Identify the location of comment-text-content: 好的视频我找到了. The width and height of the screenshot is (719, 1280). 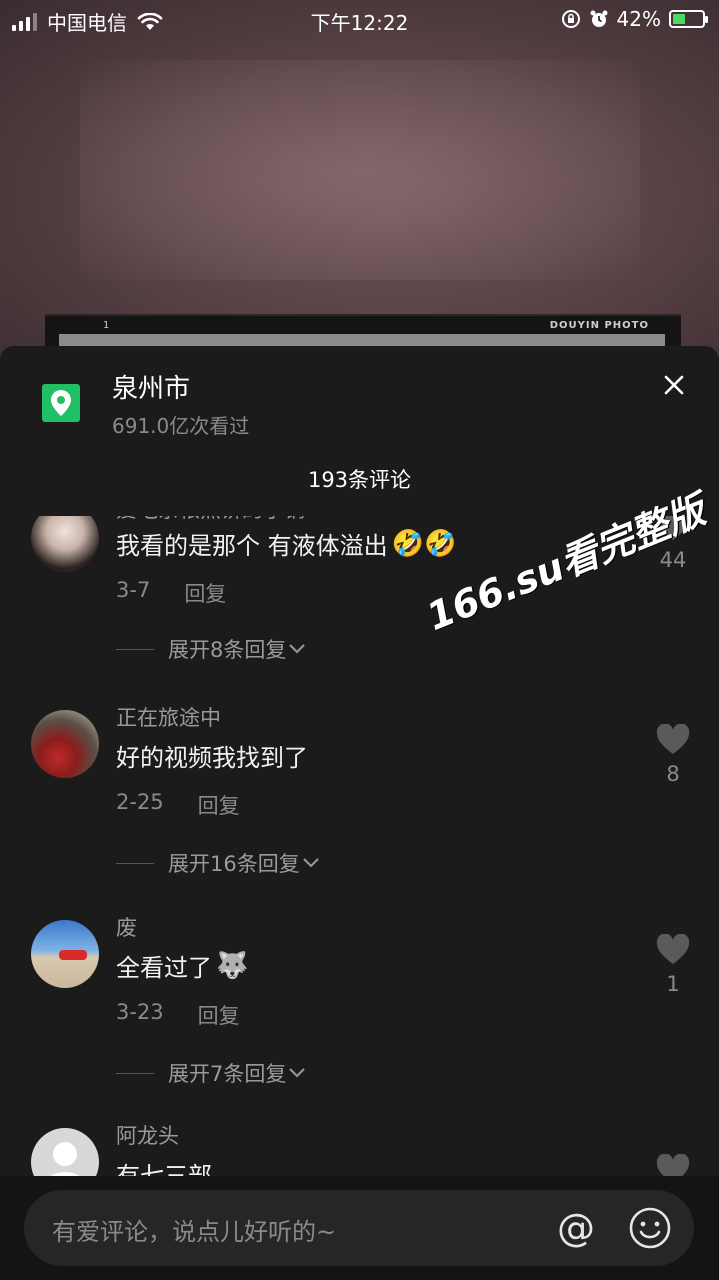
(212, 758).